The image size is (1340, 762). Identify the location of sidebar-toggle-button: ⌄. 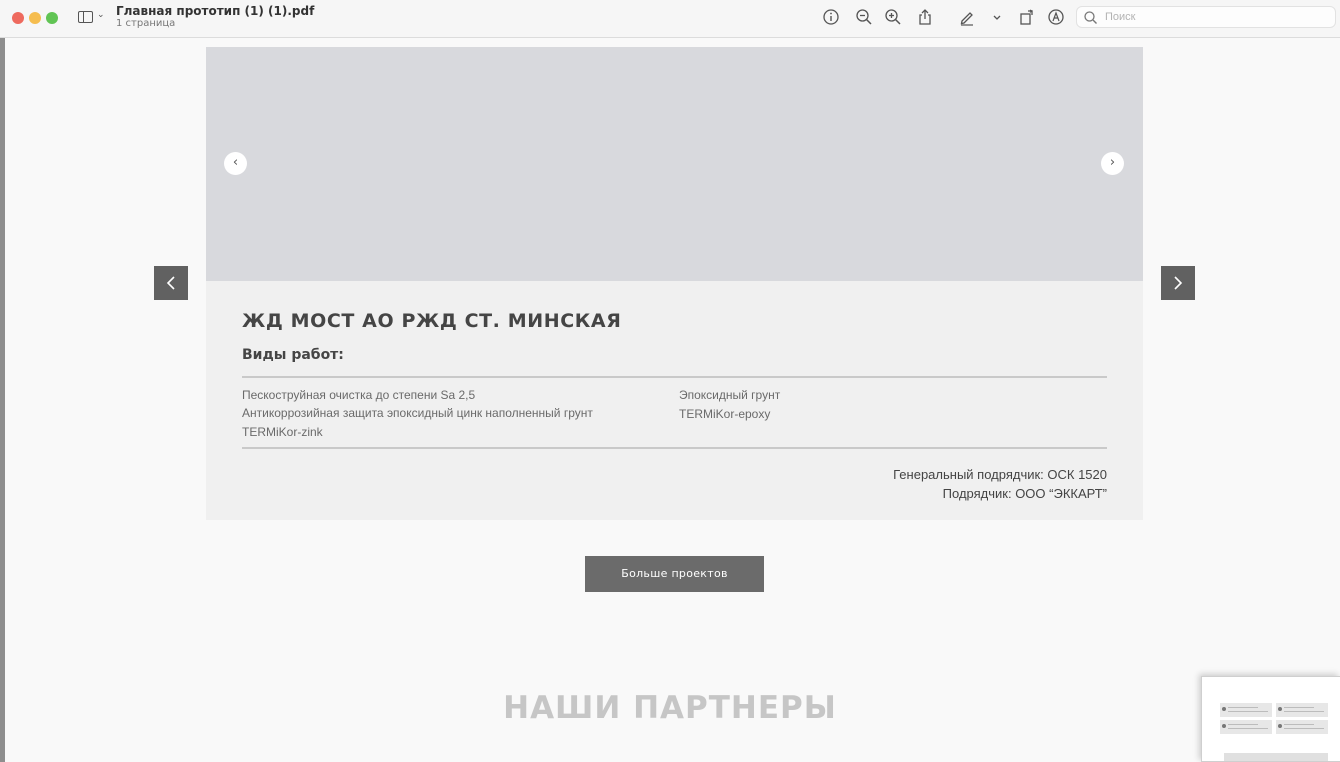
(93, 18).